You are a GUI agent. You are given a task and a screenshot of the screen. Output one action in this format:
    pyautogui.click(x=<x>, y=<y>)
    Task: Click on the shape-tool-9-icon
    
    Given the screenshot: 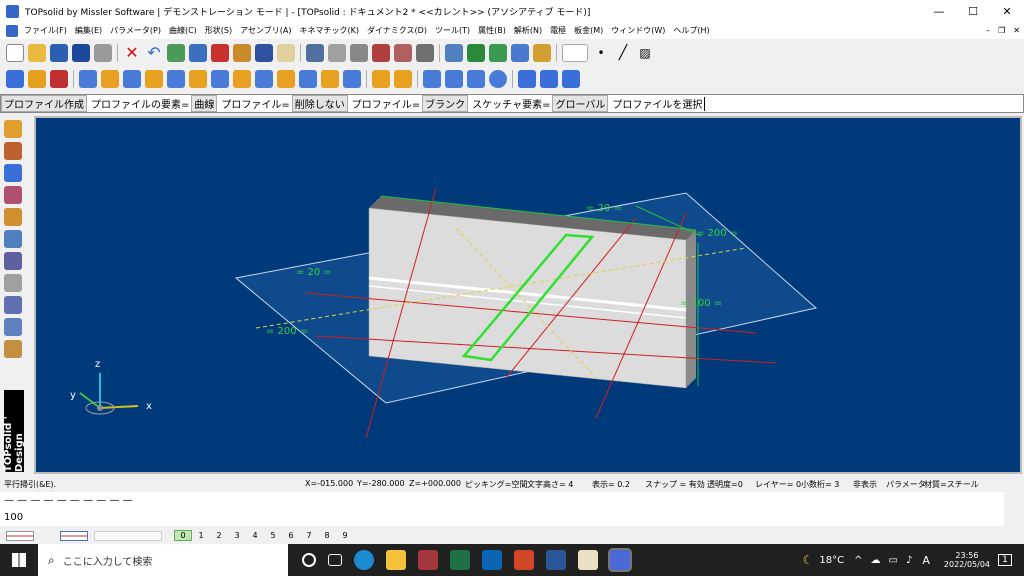 What is the action you would take?
    pyautogui.click(x=198, y=79)
    